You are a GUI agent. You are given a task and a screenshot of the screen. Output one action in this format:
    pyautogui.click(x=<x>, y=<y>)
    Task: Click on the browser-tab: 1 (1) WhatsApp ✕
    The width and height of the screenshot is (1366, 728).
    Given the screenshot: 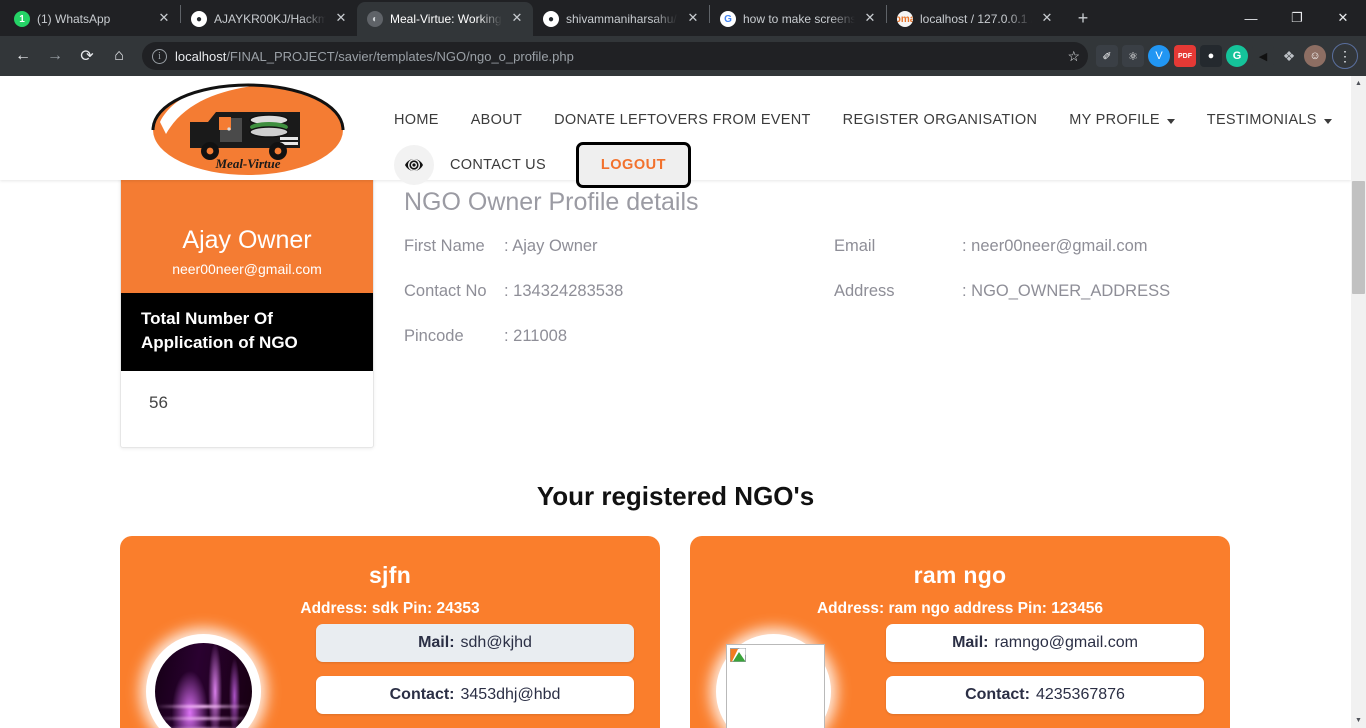 What is the action you would take?
    pyautogui.click(x=92, y=19)
    